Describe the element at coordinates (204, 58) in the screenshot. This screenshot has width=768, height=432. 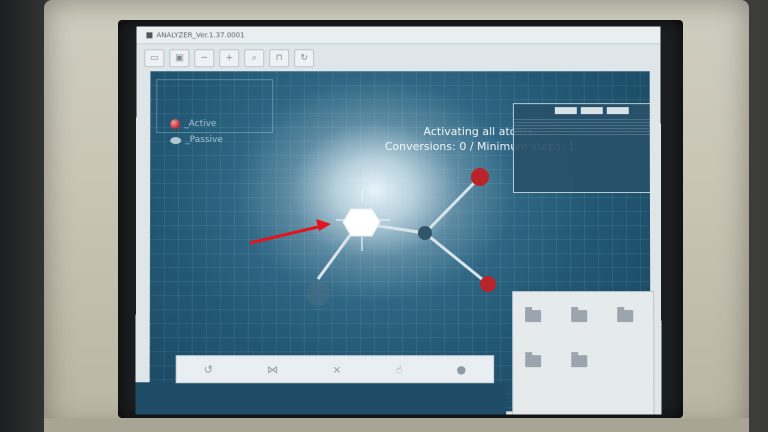
I see `minus-icon: −` at that location.